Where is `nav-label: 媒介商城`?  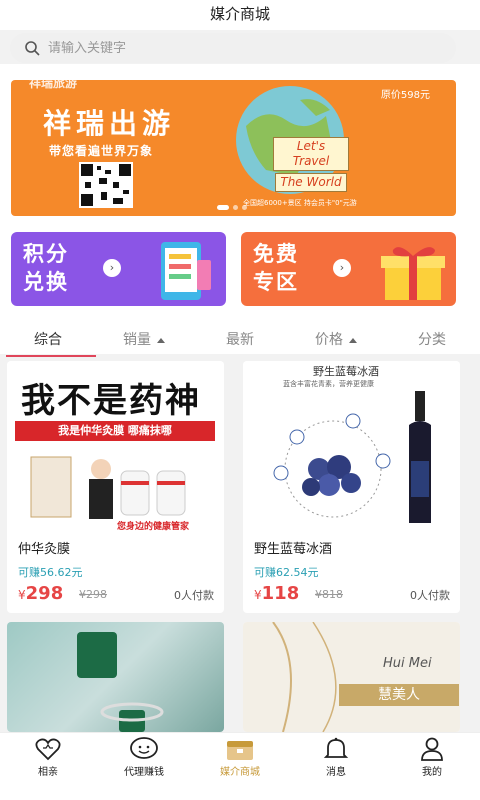 nav-label: 媒介商城 is located at coordinates (240, 772).